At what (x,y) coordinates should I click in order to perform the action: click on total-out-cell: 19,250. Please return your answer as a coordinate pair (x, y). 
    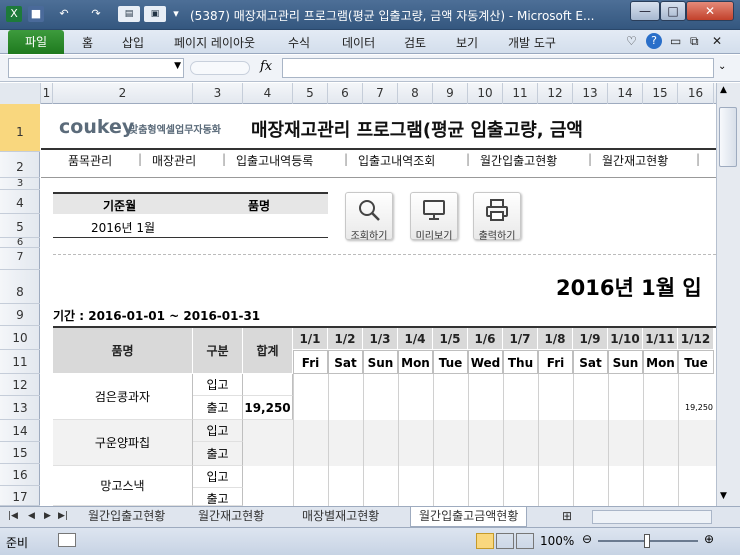
    Looking at the image, I should click on (268, 408).